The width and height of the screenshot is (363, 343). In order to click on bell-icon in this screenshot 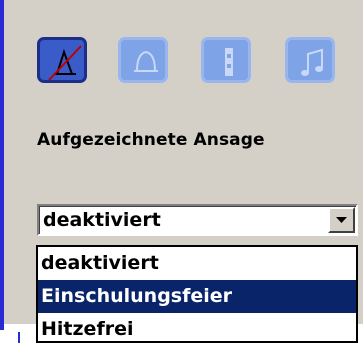, I will do `click(146, 61)`.